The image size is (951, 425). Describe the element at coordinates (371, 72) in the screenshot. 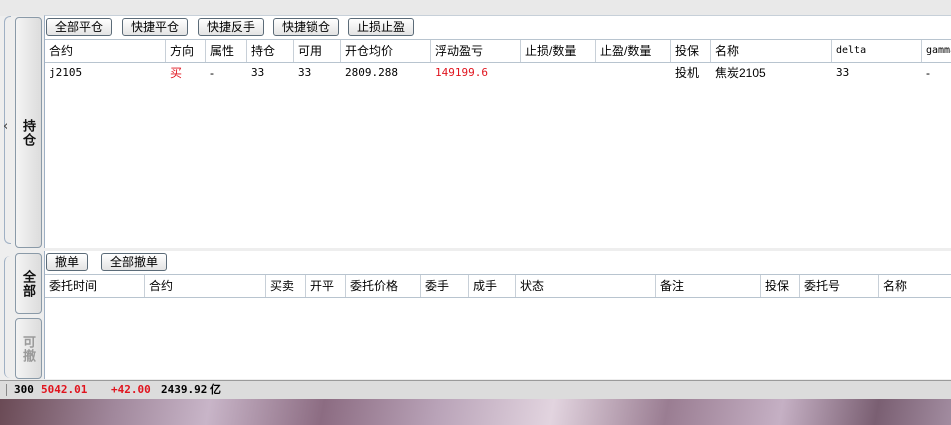

I see `cell-open-avg-price: 2809.288` at that location.